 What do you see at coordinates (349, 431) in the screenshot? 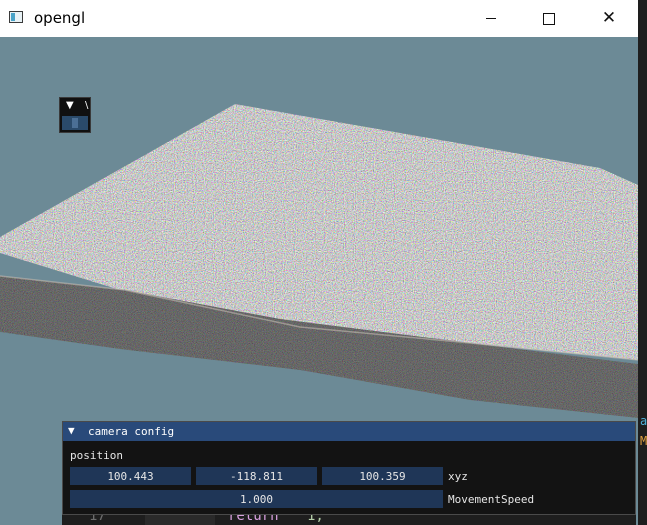
I see `camera-config-header: ▼ camera config` at bounding box center [349, 431].